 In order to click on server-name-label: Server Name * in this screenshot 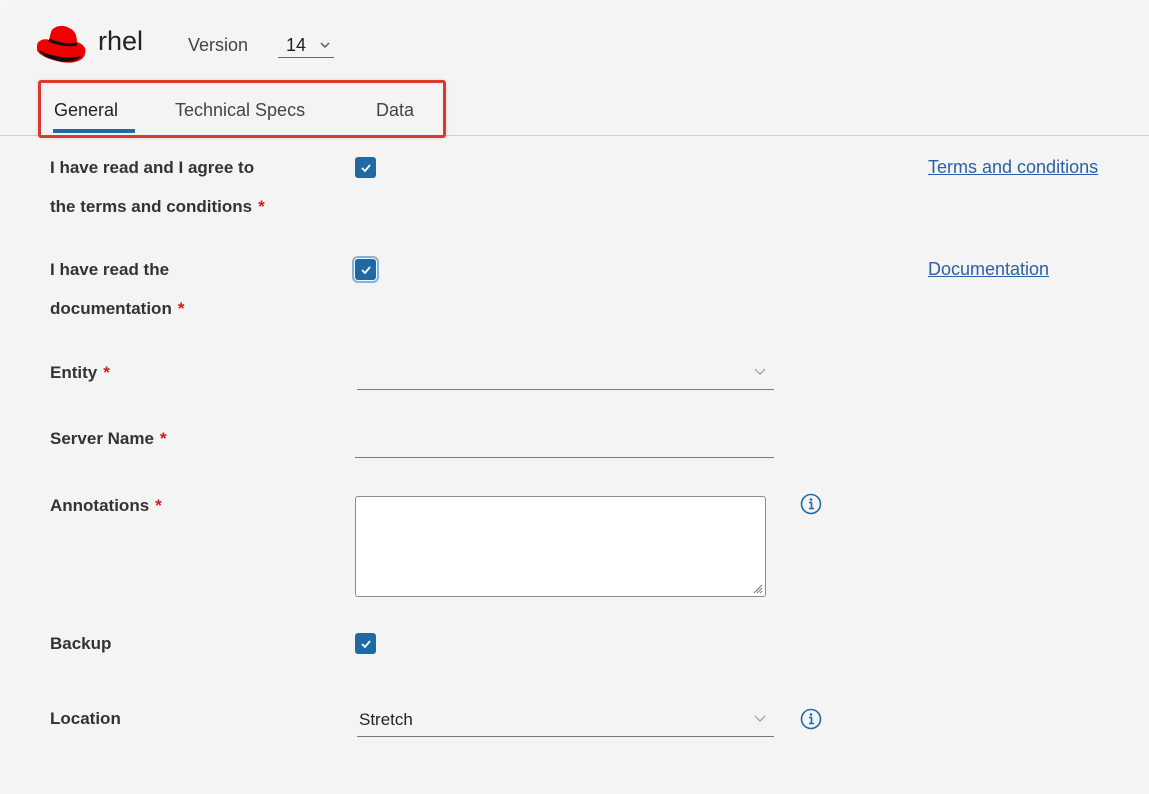, I will do `click(108, 438)`.